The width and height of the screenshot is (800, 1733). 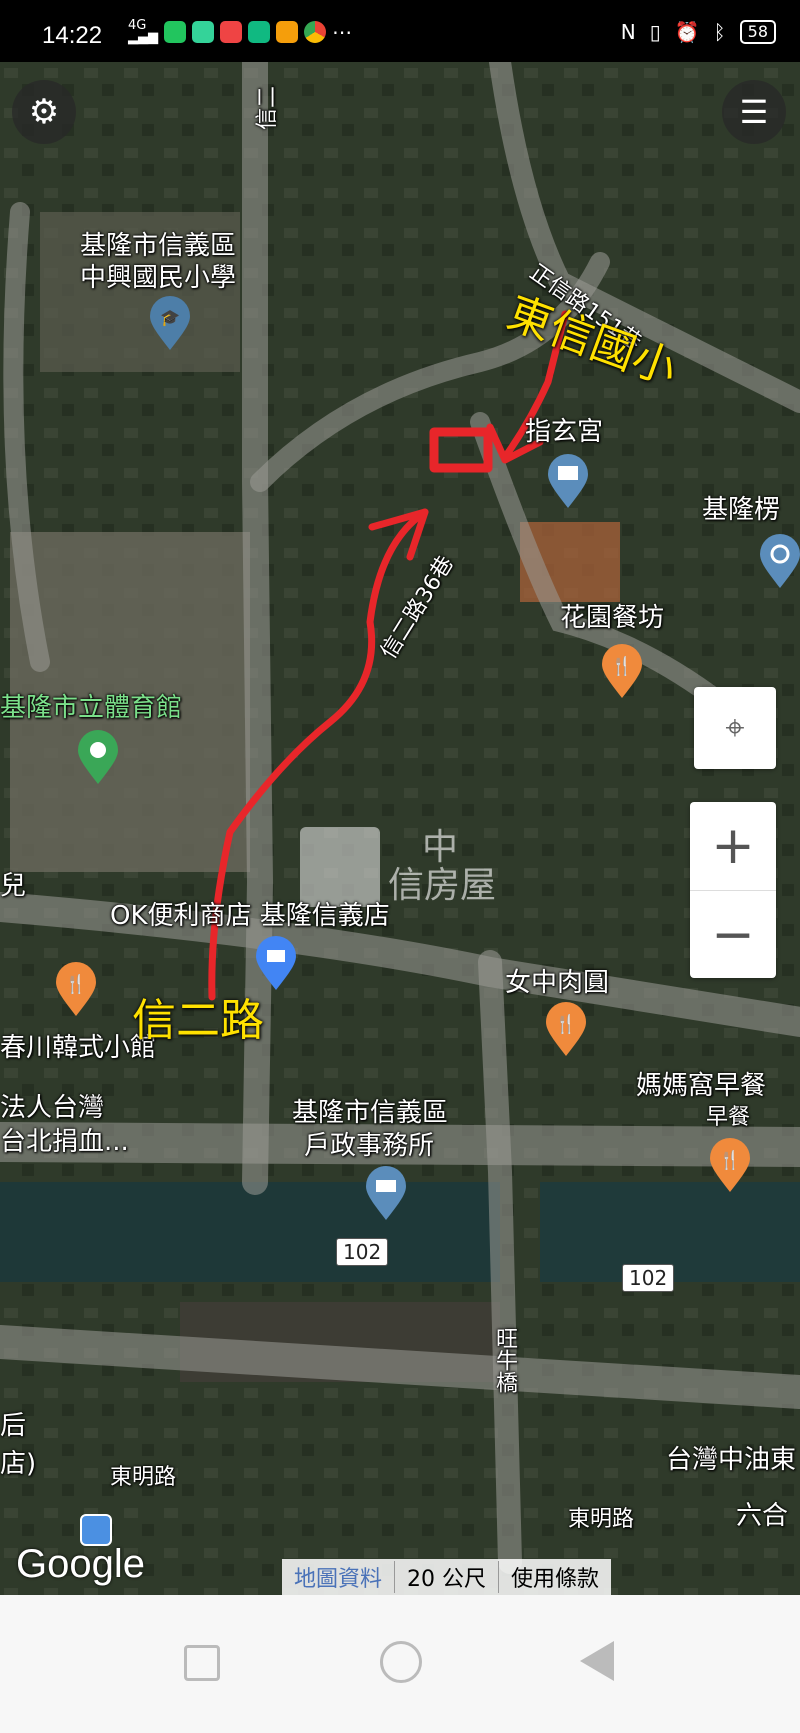 I want to click on zoom-out-button: −, so click(x=733, y=935).